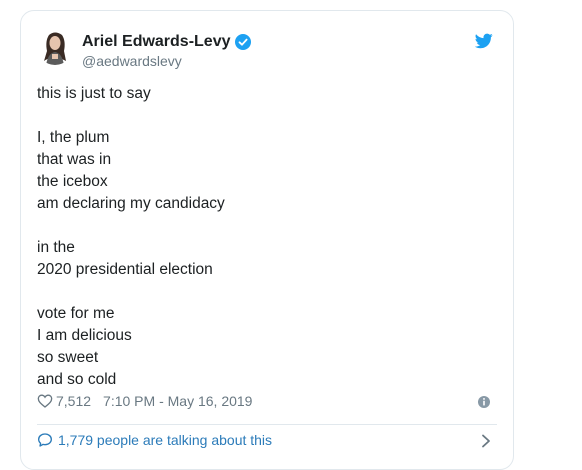  I want to click on avatar, so click(55, 47).